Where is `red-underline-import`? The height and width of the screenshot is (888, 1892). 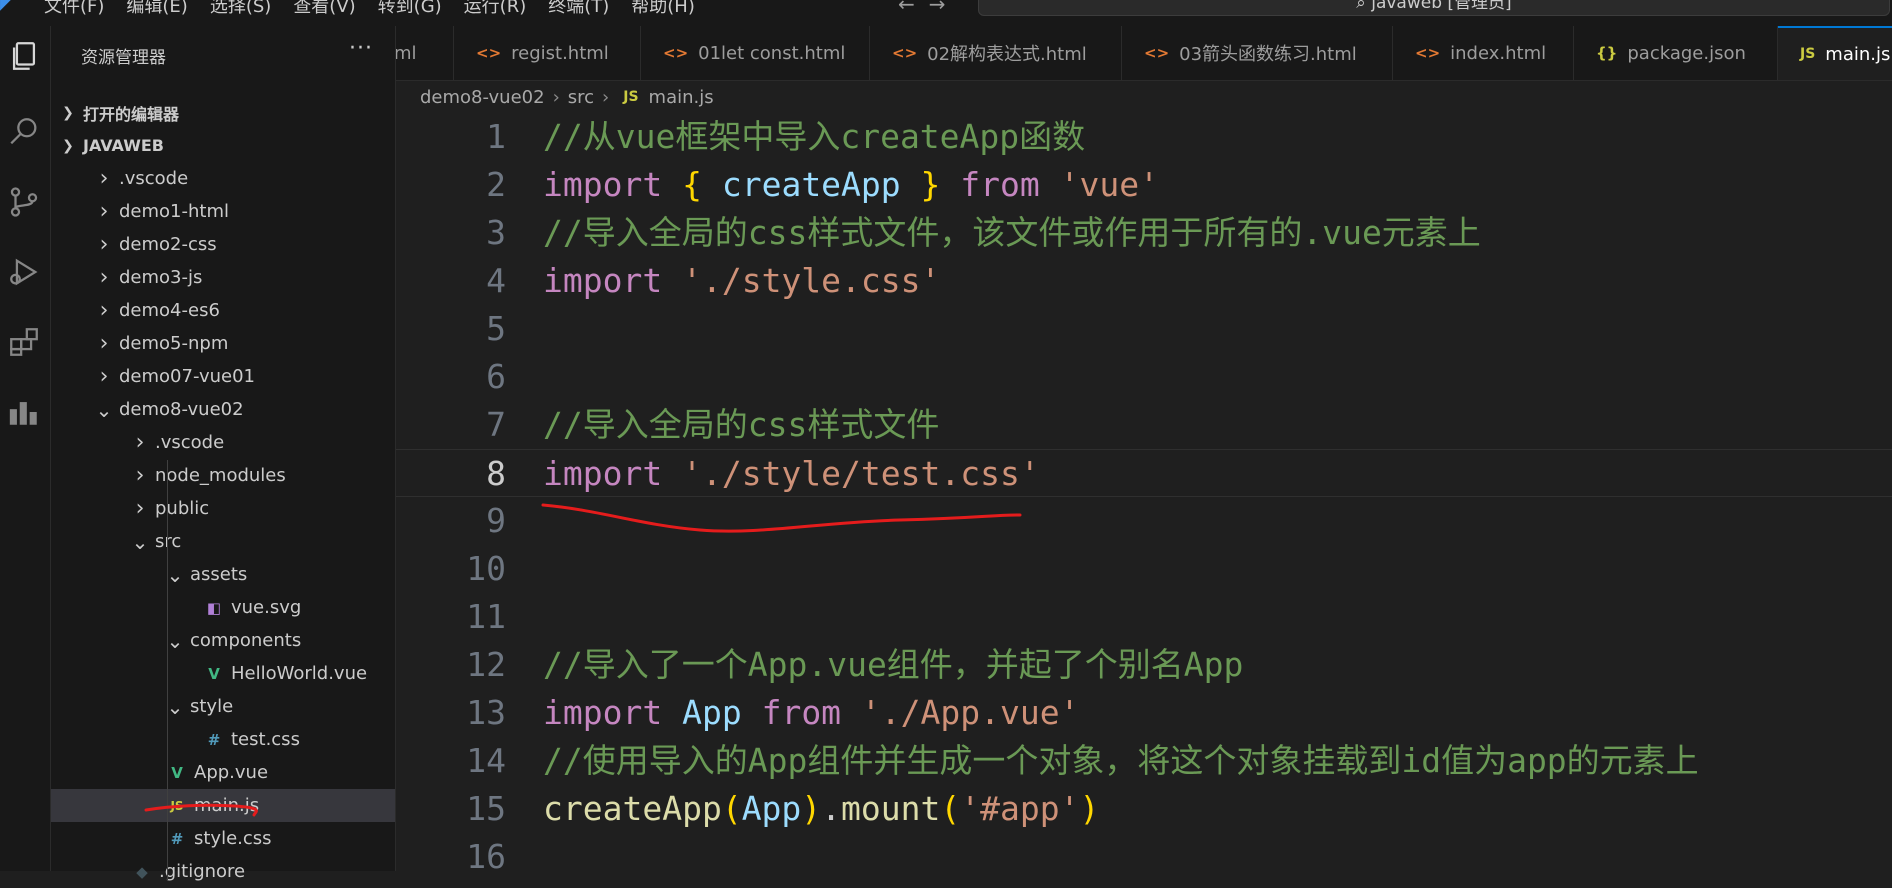 red-underline-import is located at coordinates (781, 518).